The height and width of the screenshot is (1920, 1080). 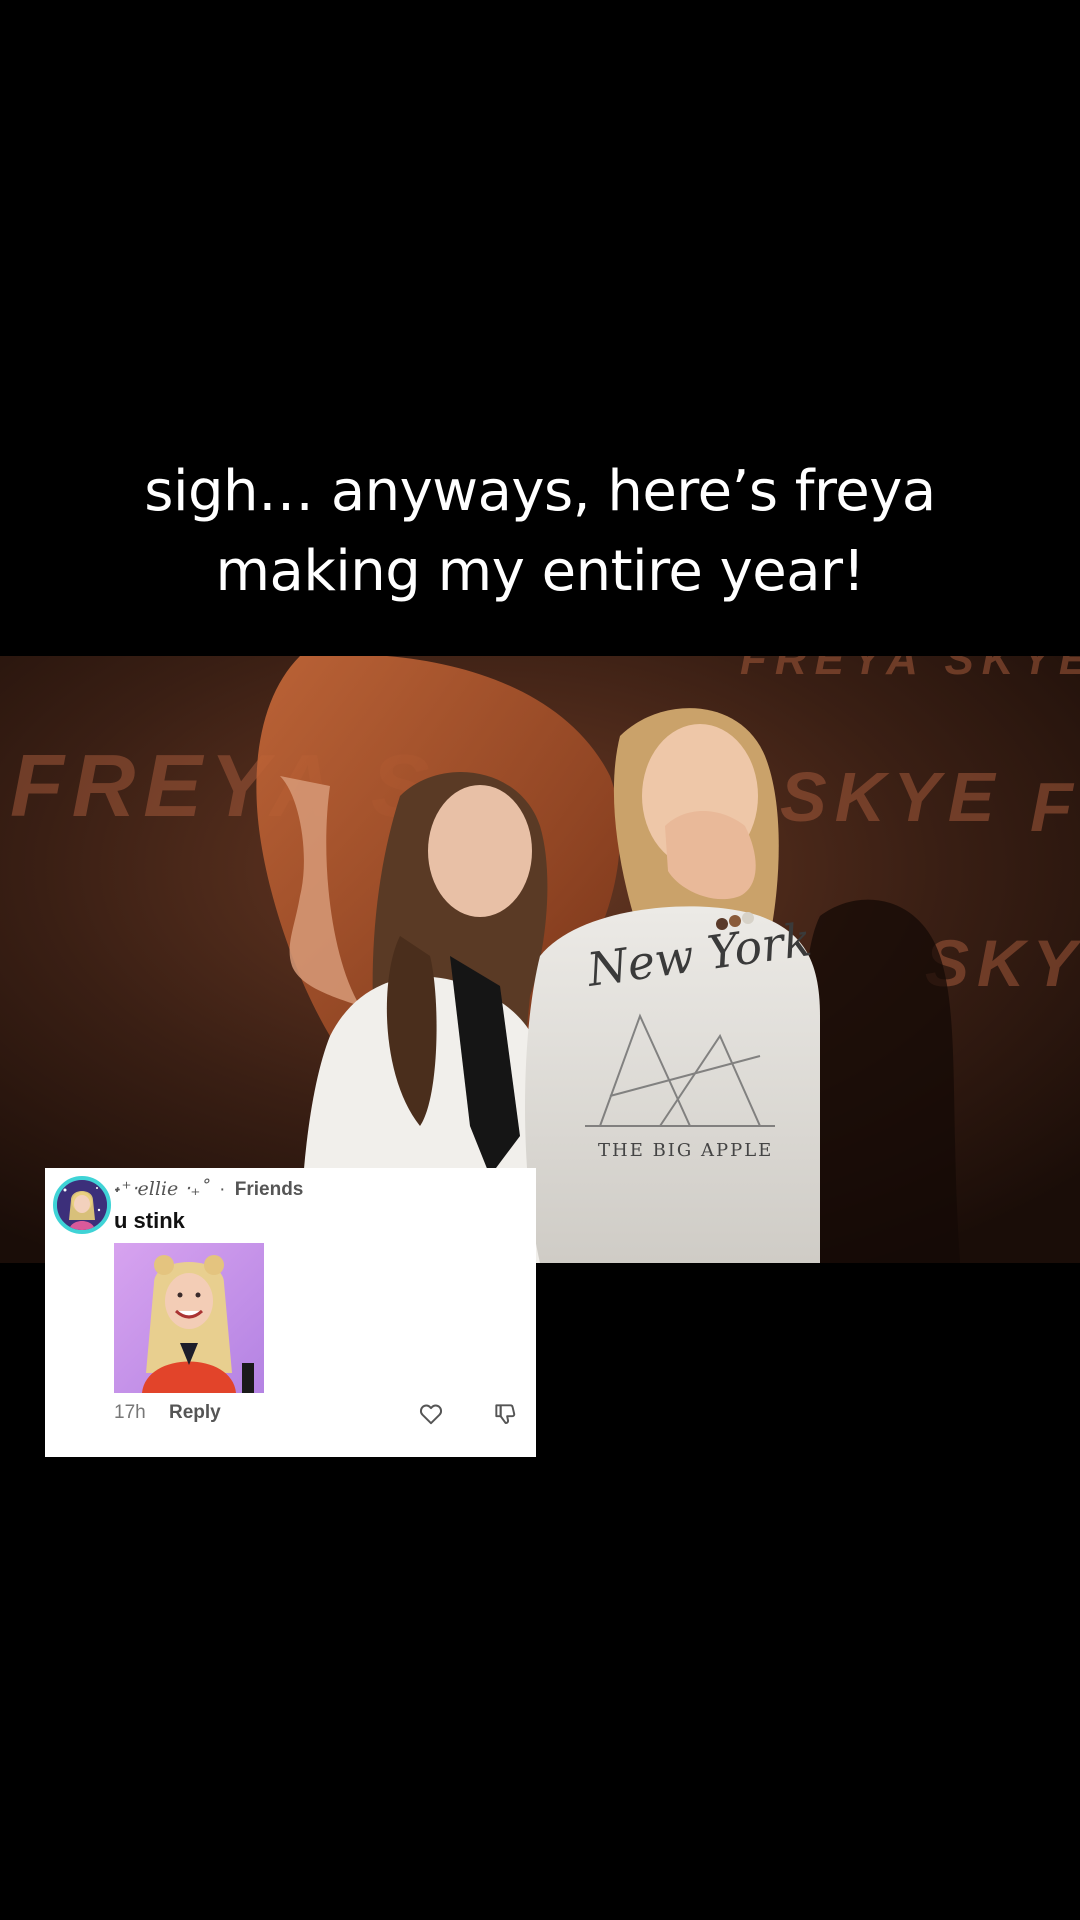 What do you see at coordinates (189, 1318) in the screenshot?
I see `comment-attached-image` at bounding box center [189, 1318].